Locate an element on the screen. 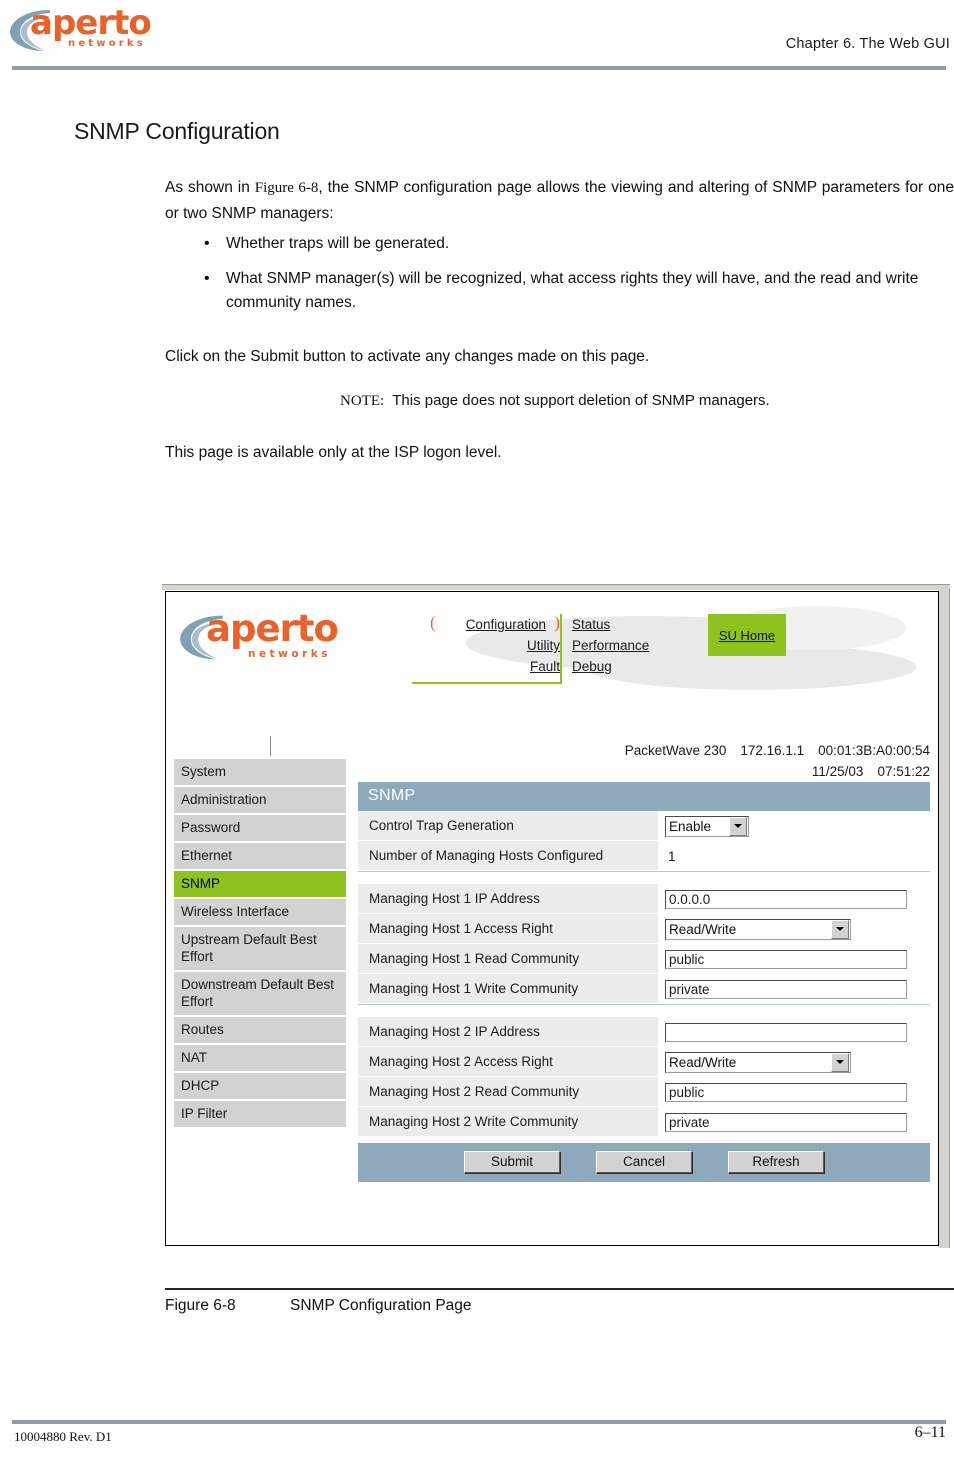 This screenshot has width=954, height=1459. host1-write-community-input: private is located at coordinates (786, 989).